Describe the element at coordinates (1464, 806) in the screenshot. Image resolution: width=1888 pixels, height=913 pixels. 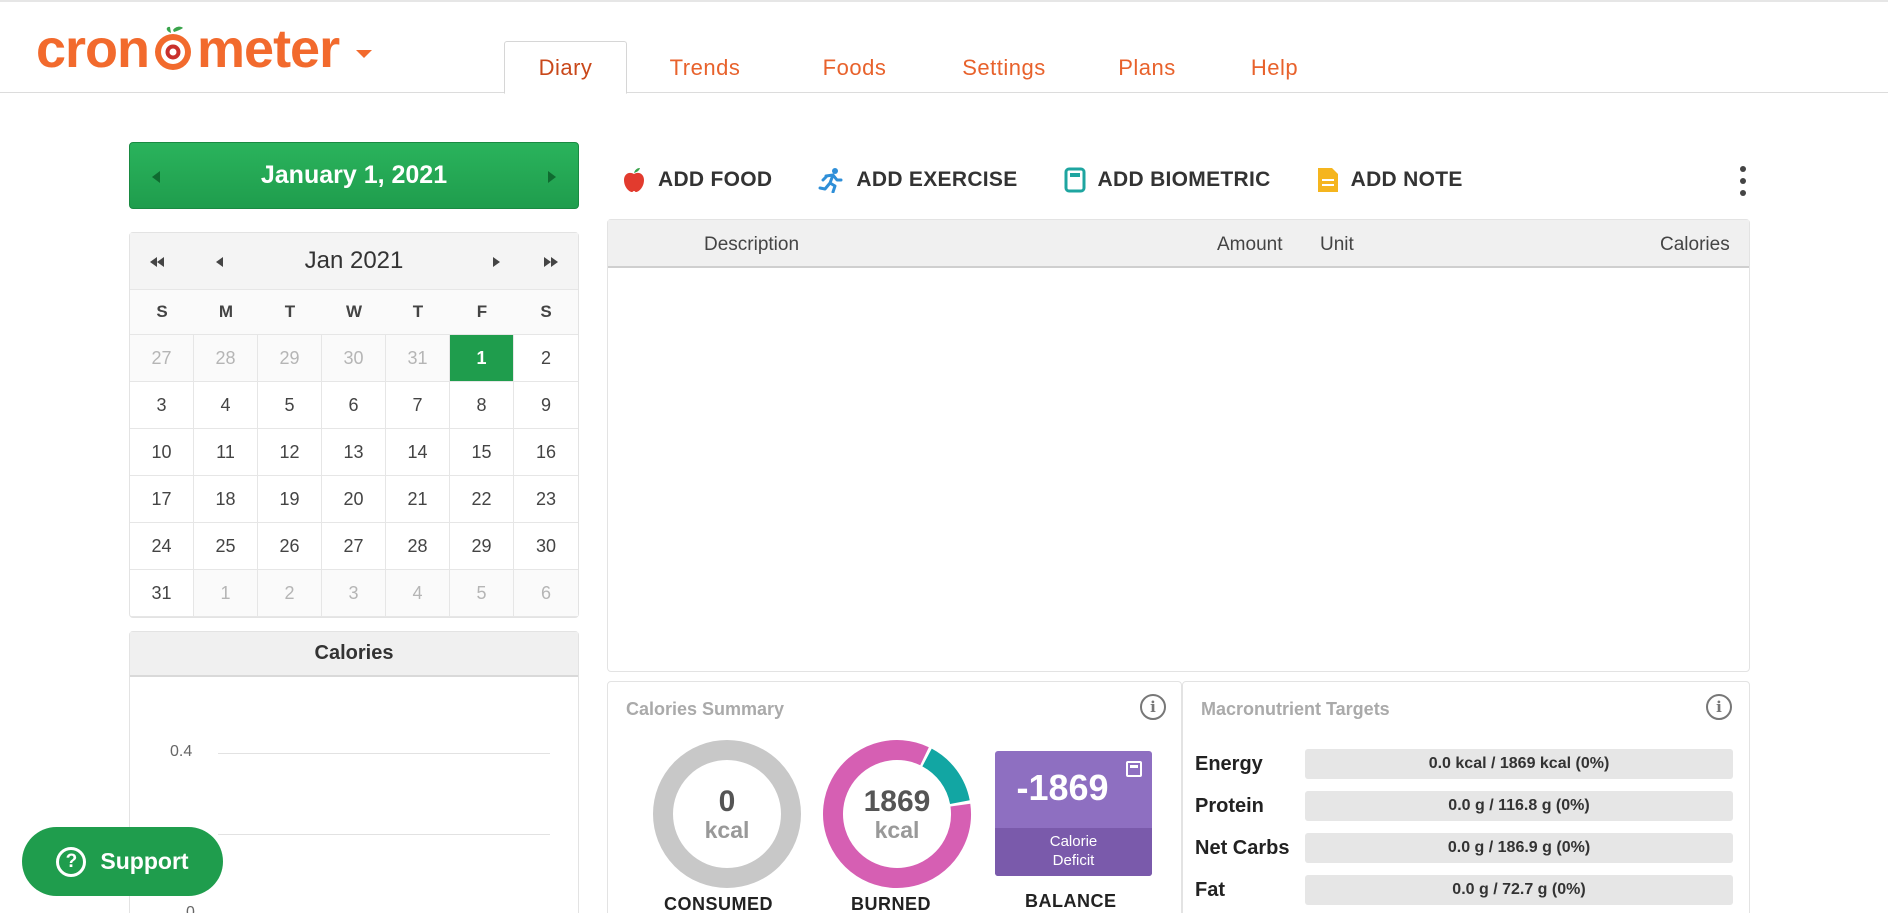
I see `macro-row-protein: Protein 0.0 g / 116.8 g (0%)` at that location.